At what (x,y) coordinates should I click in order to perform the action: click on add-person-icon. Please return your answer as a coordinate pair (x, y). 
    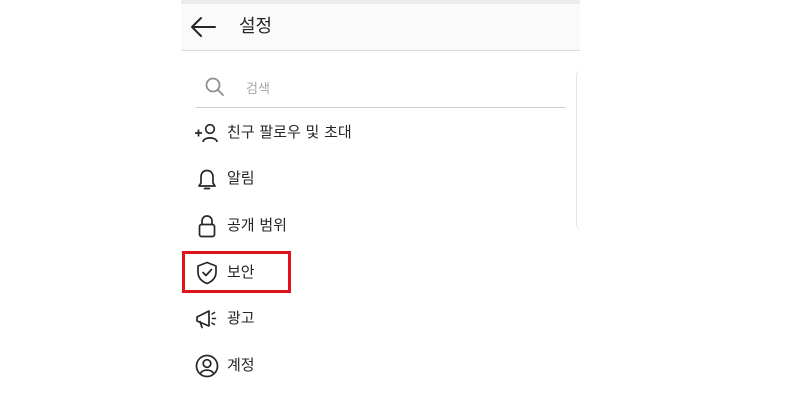
    Looking at the image, I should click on (207, 133).